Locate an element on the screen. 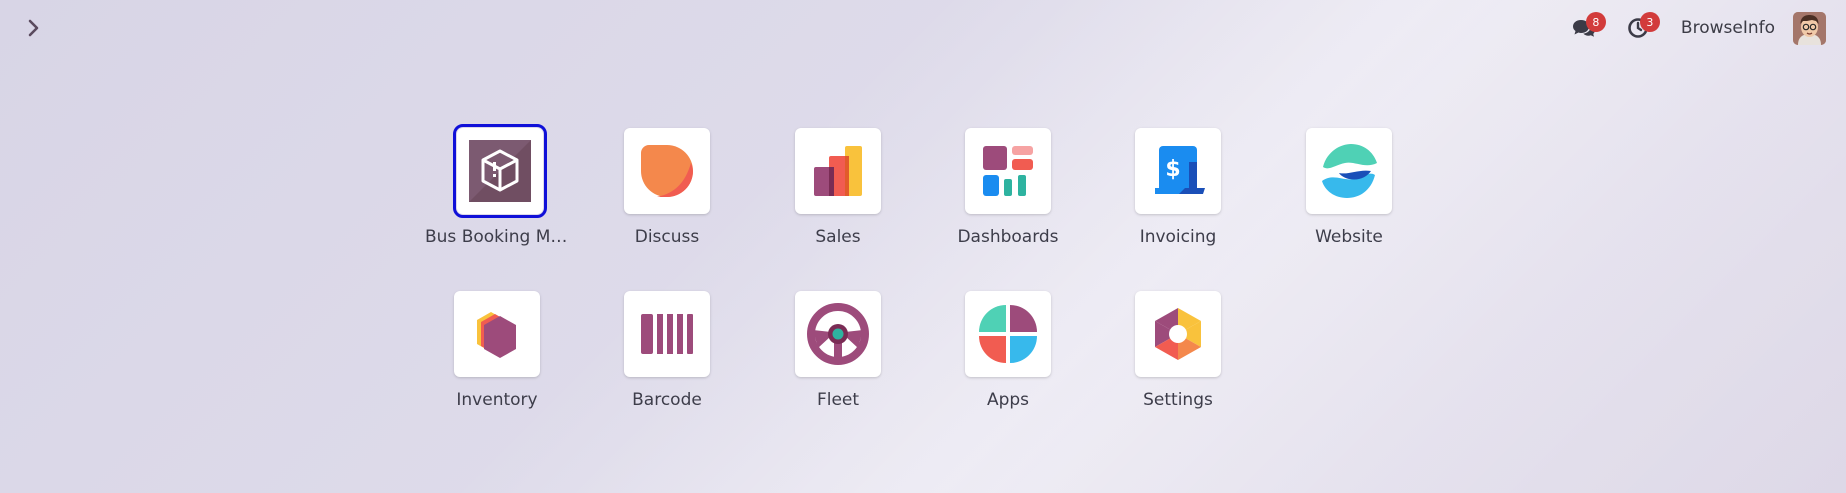 The image size is (1846, 493). barcode-icon is located at coordinates (667, 334).